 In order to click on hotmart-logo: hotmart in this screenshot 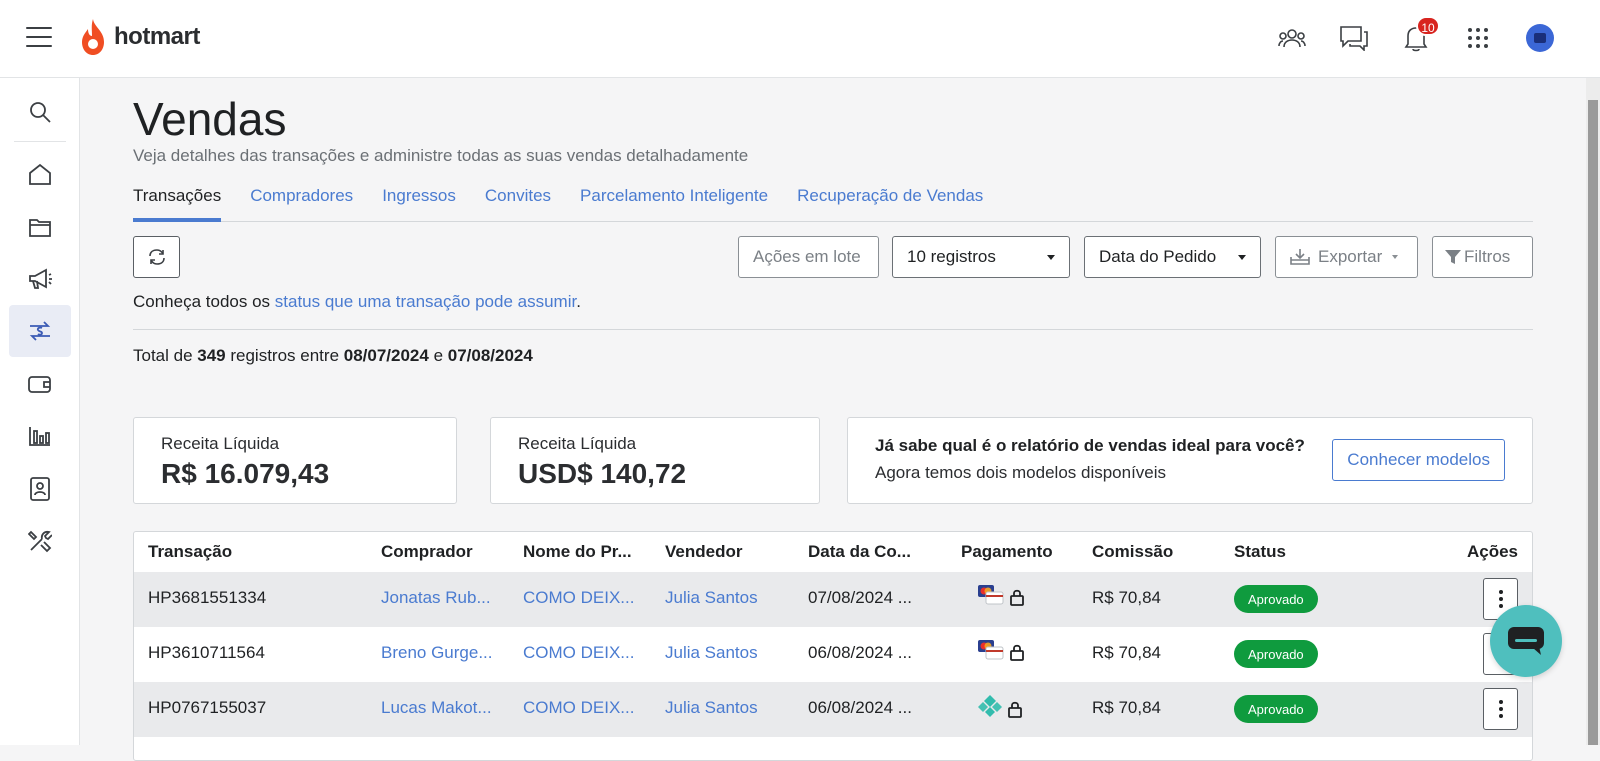, I will do `click(139, 37)`.